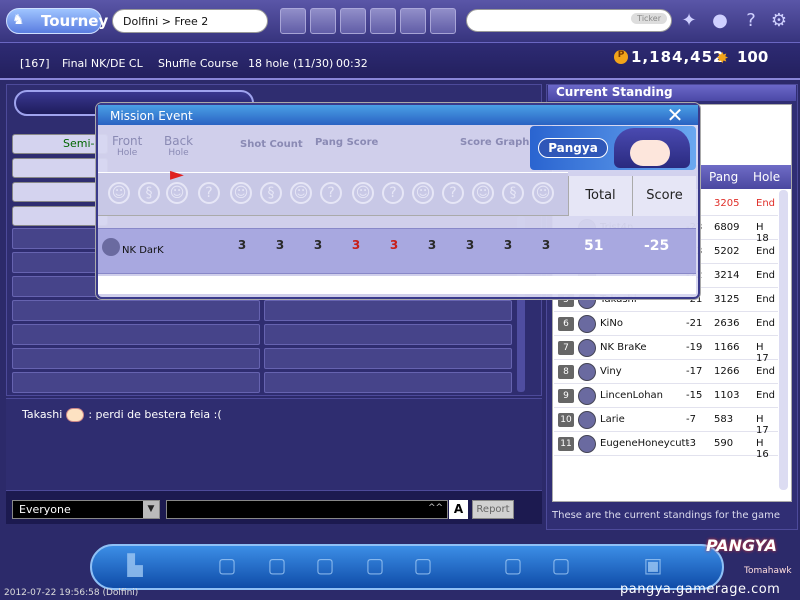  What do you see at coordinates (566, 396) in the screenshot?
I see `rank-badge: 9` at bounding box center [566, 396].